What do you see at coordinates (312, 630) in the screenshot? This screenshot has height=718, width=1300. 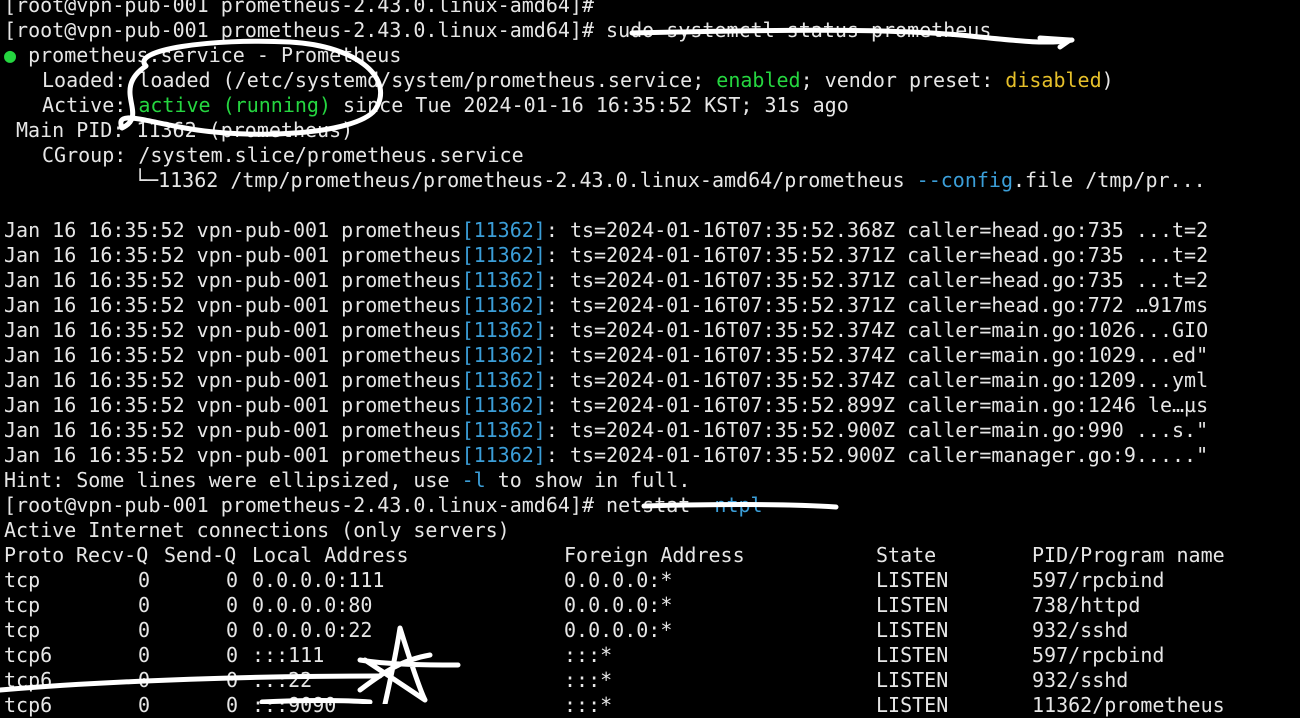 I see `cell: 0.0.0.0:22` at bounding box center [312, 630].